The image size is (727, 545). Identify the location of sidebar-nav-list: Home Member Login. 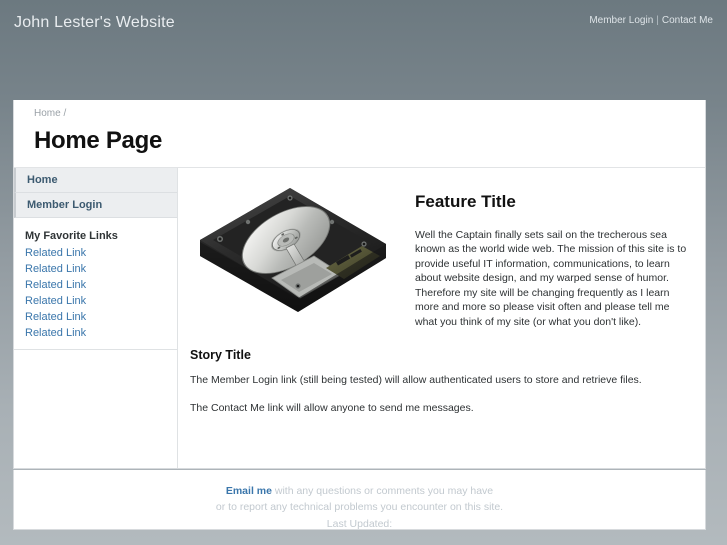
(95, 193).